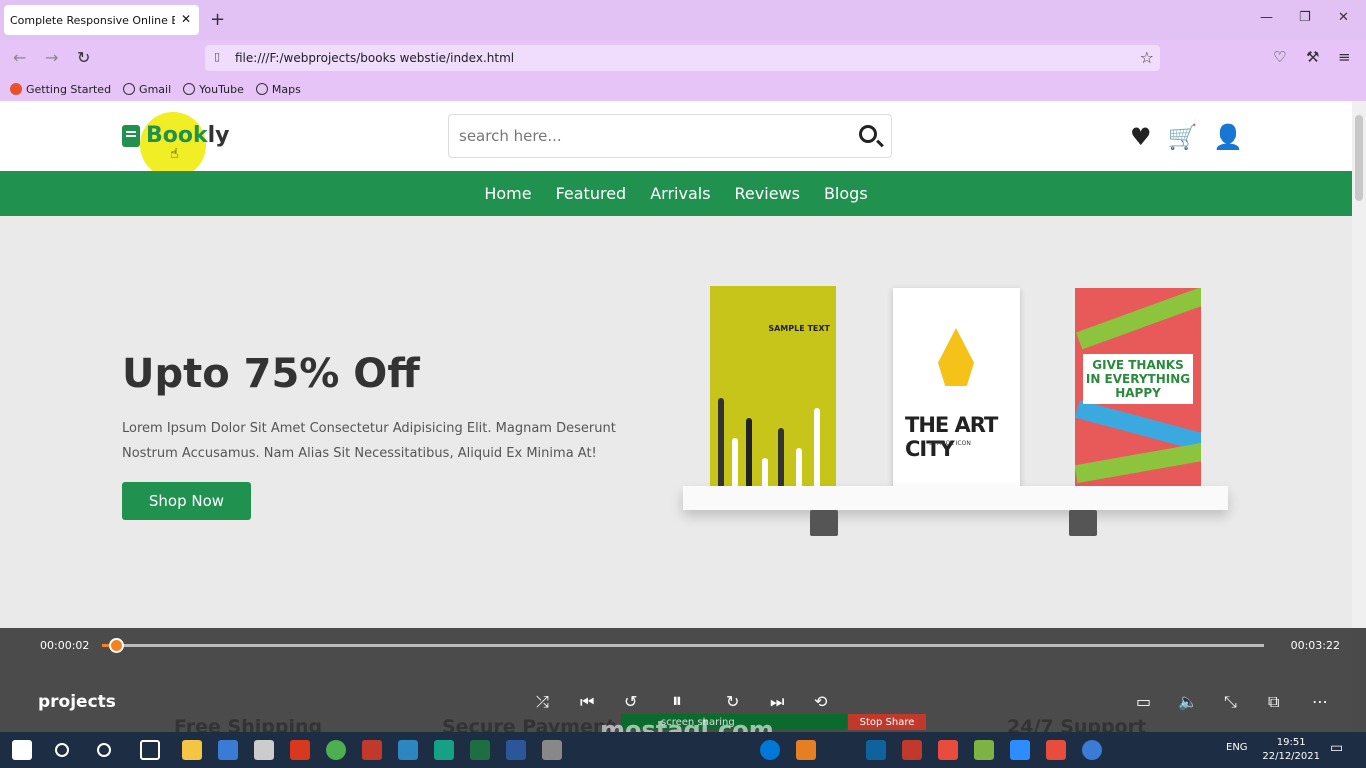 The image size is (1366, 768). Describe the element at coordinates (147, 89) in the screenshot. I see `bookmark-gmail: Gmail` at that location.